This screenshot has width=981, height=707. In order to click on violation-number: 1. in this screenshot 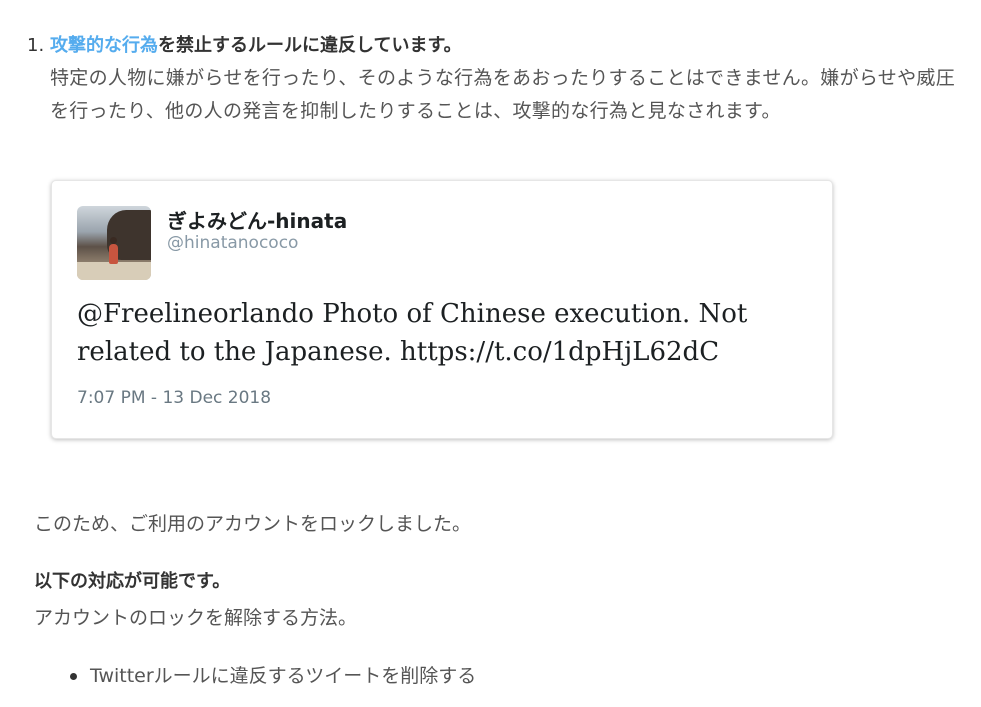, I will do `click(36, 45)`.